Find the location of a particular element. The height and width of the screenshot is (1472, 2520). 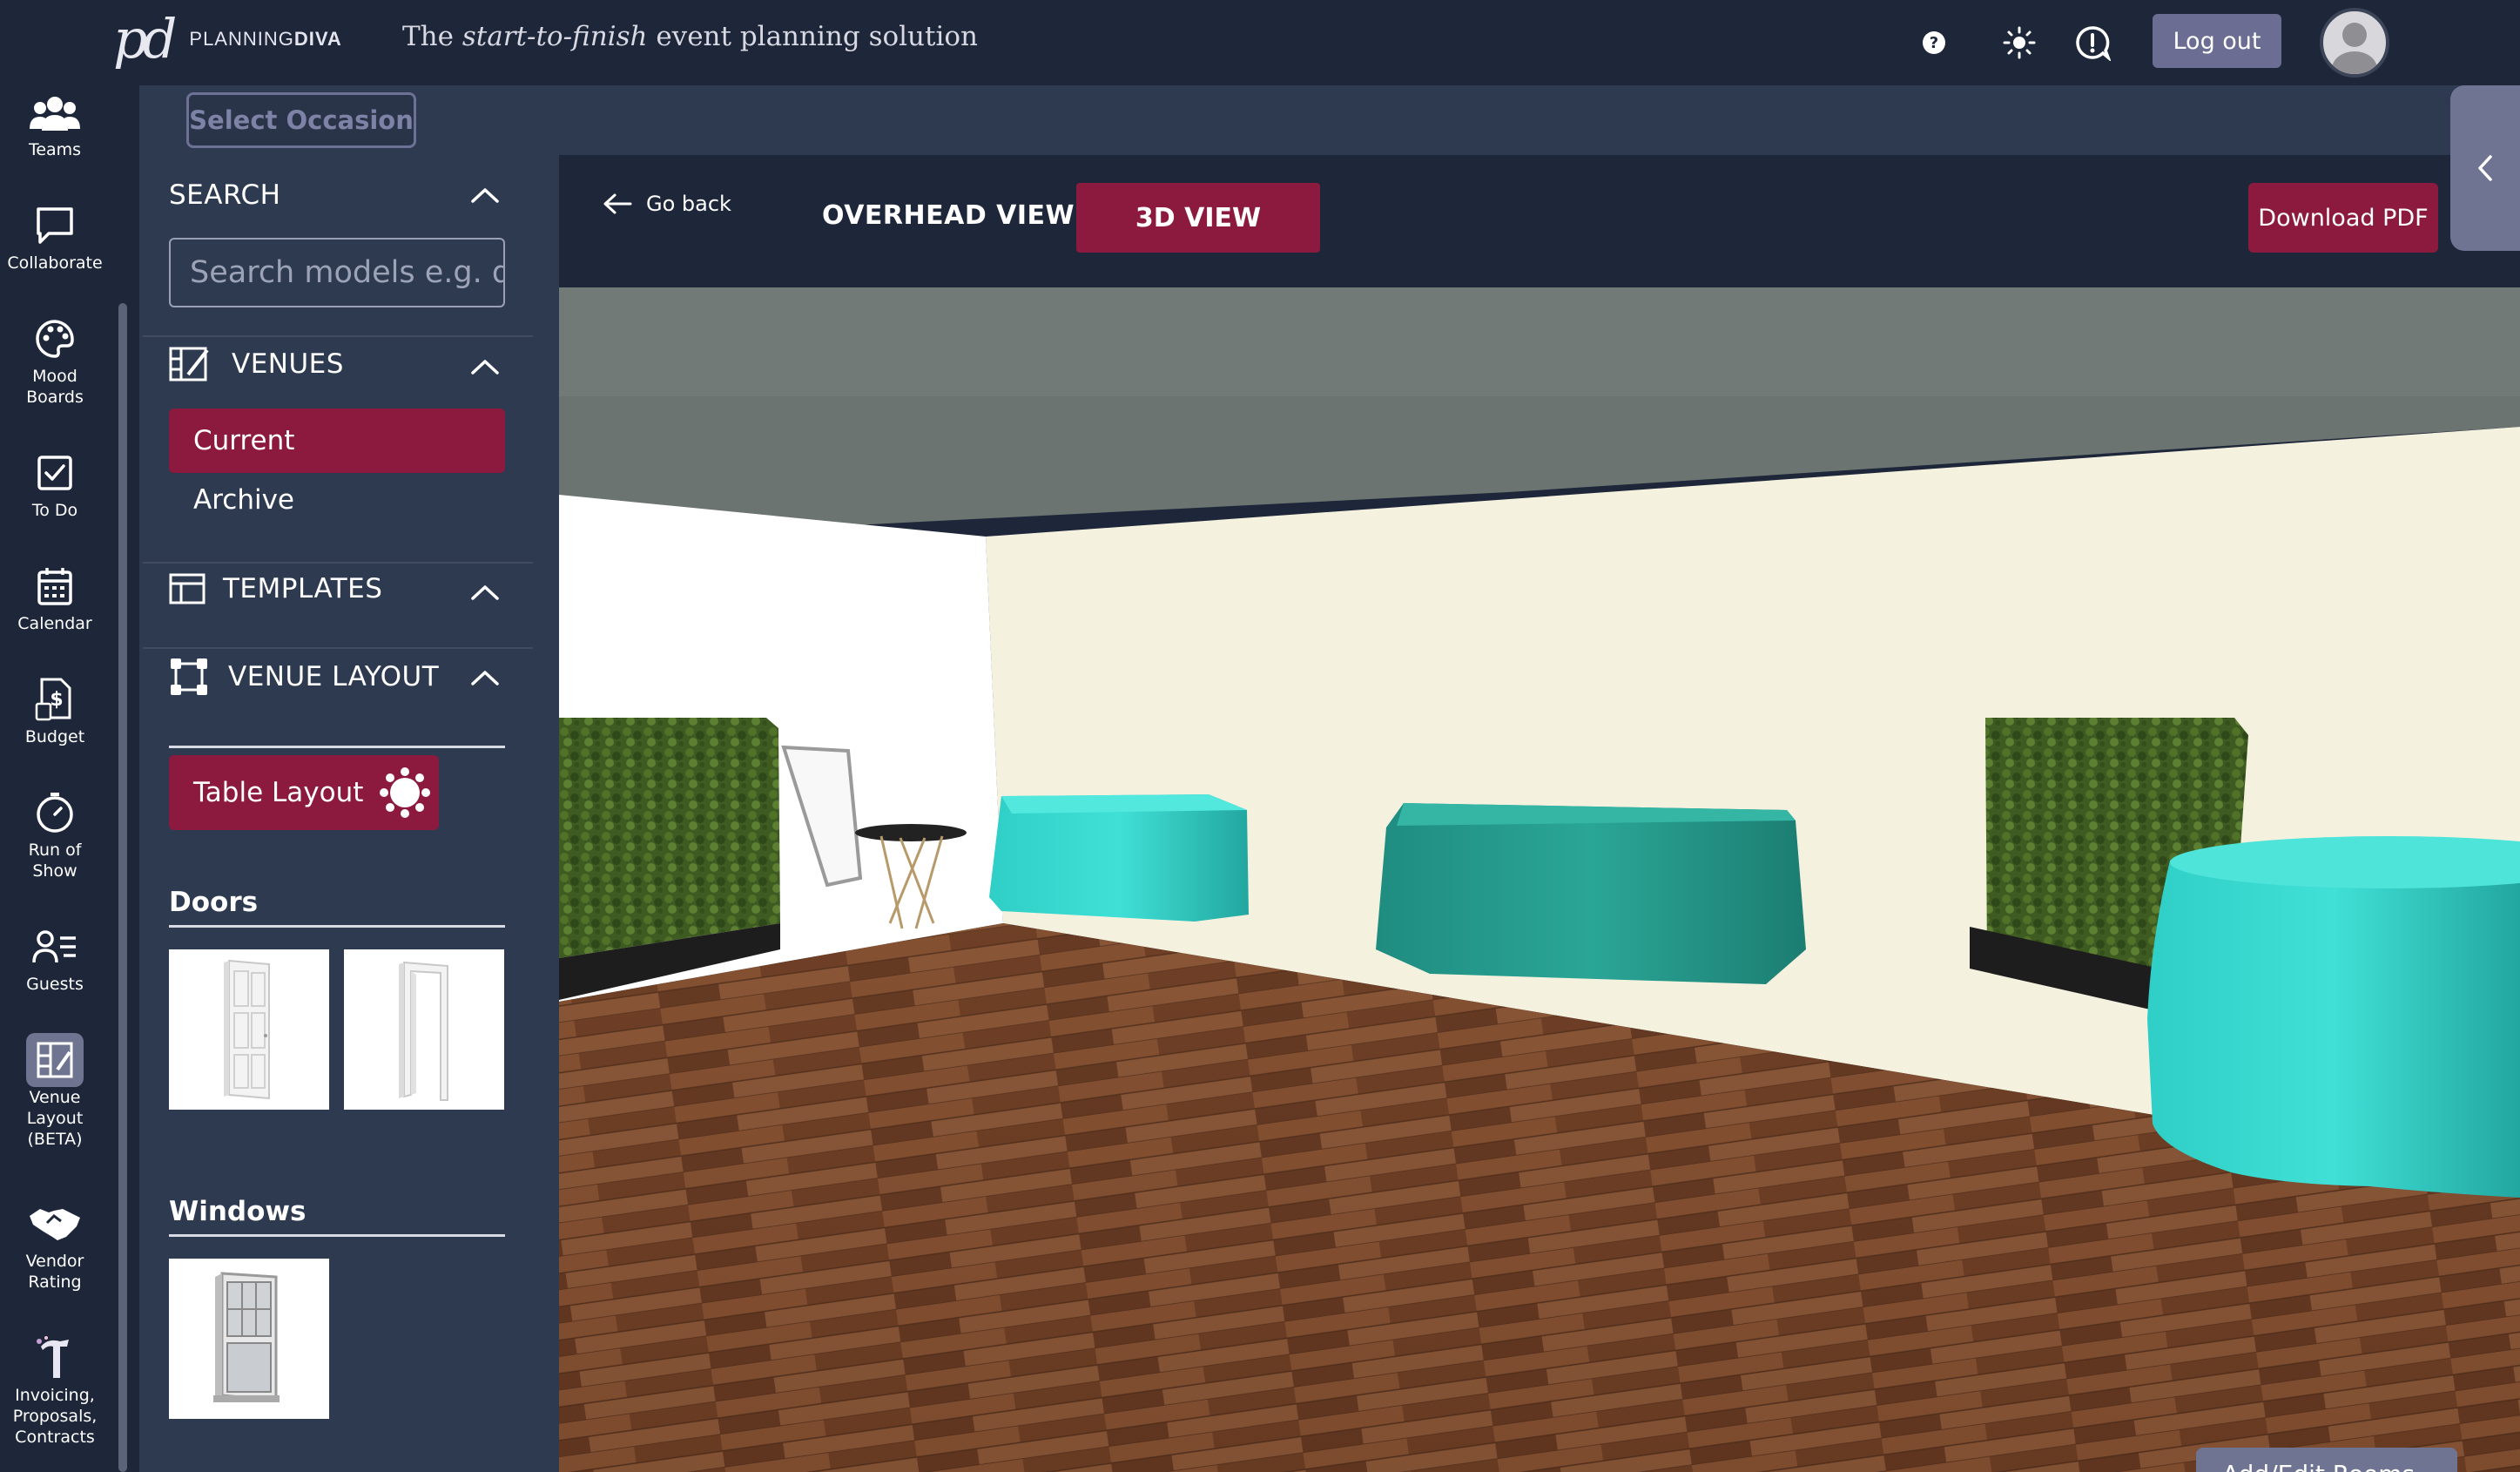

search-title: SEARCH is located at coordinates (225, 195).